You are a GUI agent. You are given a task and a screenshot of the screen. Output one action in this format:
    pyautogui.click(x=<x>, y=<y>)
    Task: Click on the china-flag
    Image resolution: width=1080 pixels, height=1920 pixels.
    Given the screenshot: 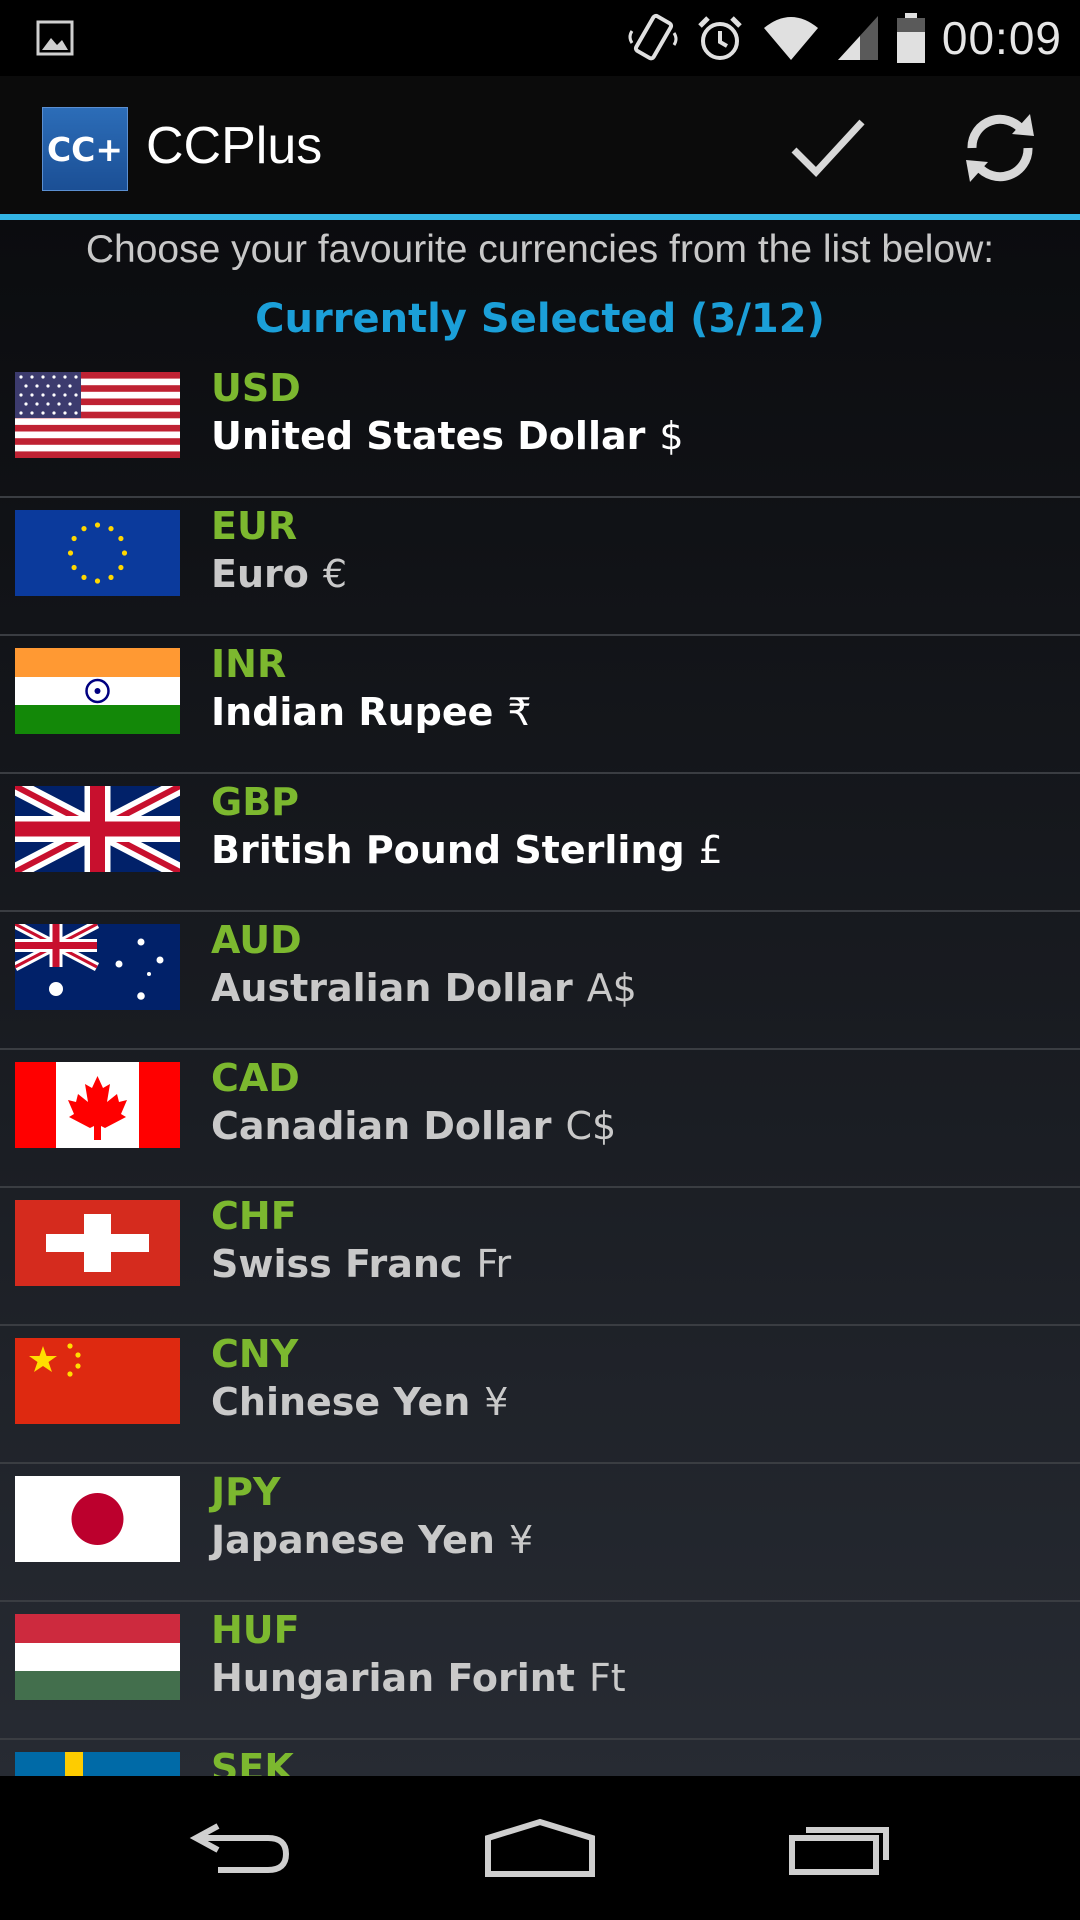 What is the action you would take?
    pyautogui.click(x=97, y=1381)
    